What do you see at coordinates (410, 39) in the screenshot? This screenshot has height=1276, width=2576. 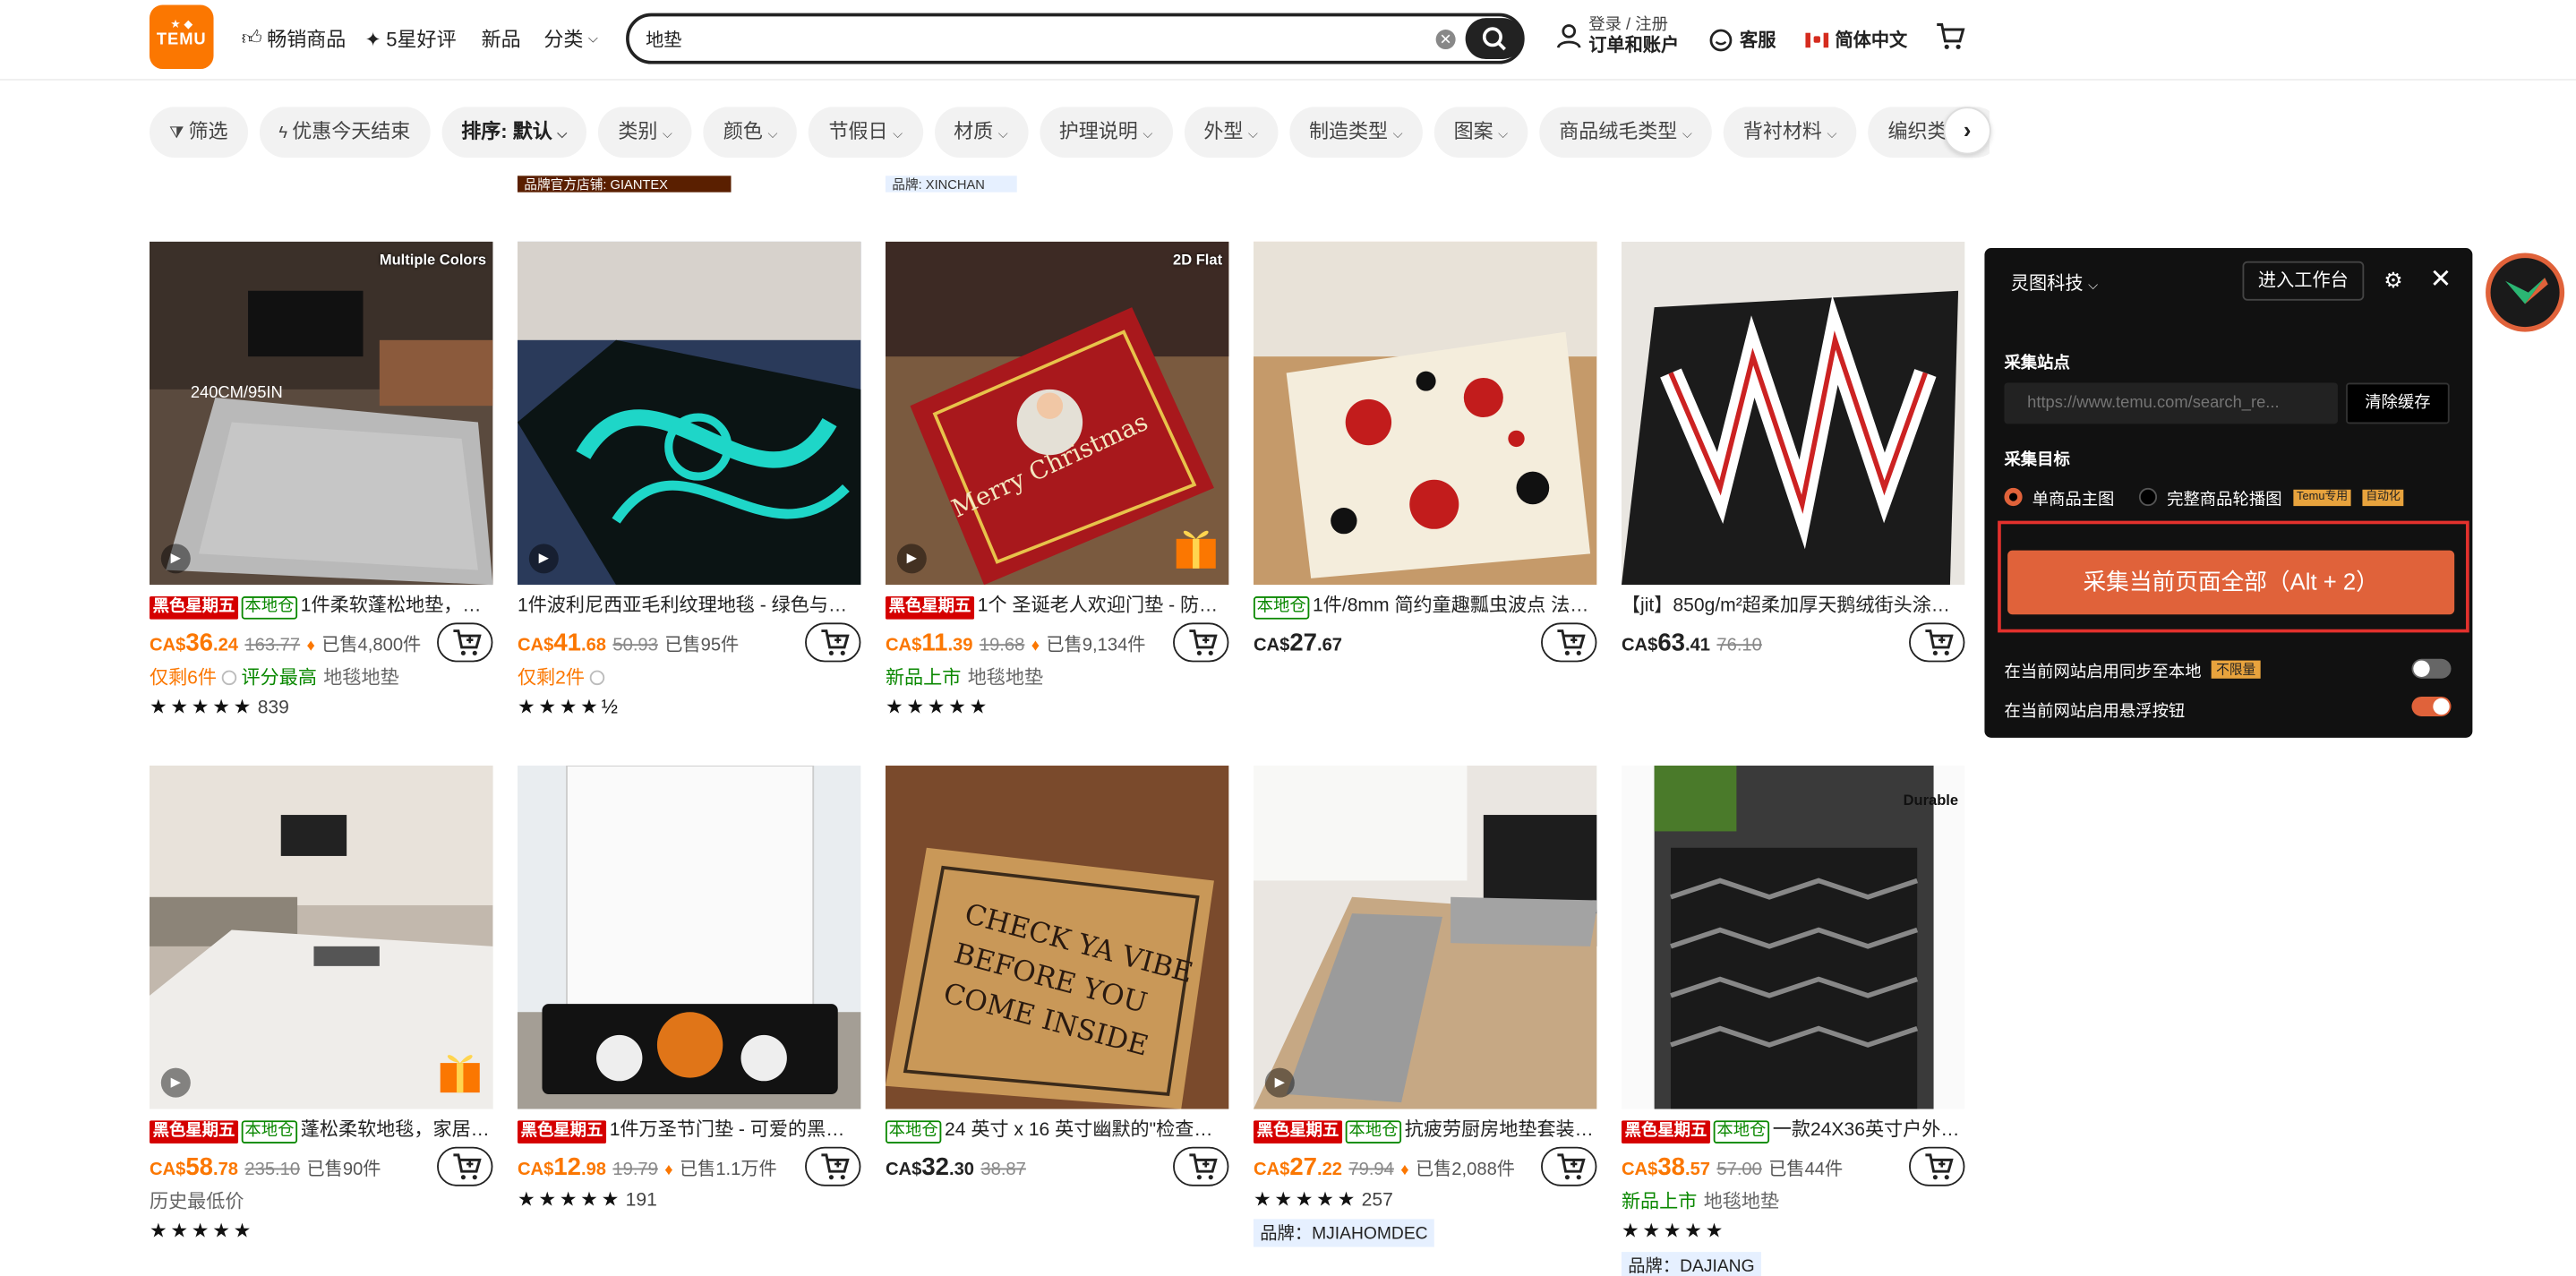 I see `nav-five-star: ✦ 5星好评` at bounding box center [410, 39].